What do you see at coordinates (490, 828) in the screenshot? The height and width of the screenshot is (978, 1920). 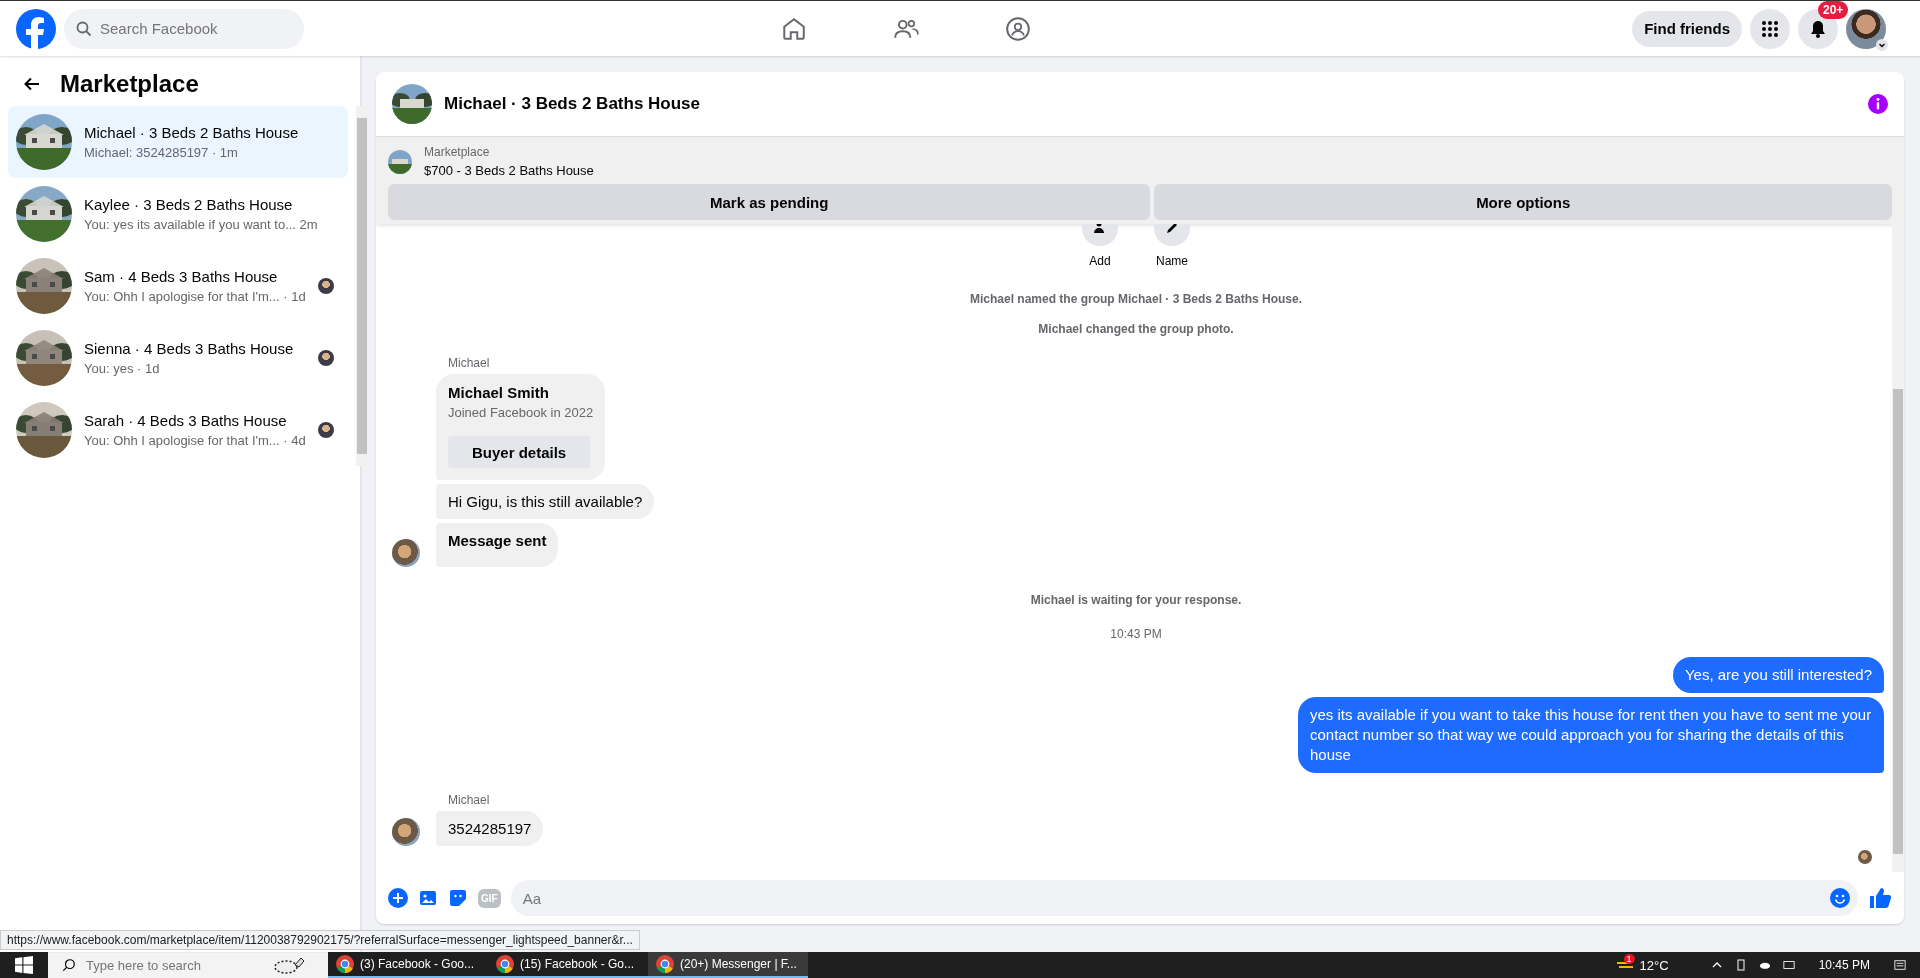 I see `message-bubble: 3524285197` at bounding box center [490, 828].